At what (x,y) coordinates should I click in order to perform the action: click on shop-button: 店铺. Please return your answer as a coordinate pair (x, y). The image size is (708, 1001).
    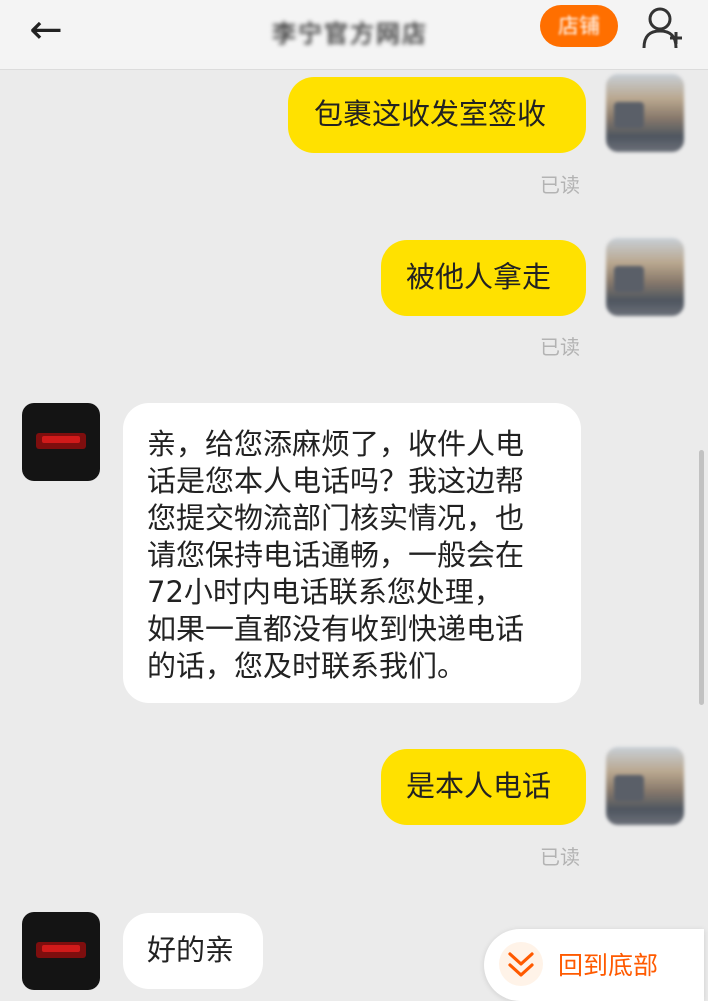
    Looking at the image, I should click on (579, 26).